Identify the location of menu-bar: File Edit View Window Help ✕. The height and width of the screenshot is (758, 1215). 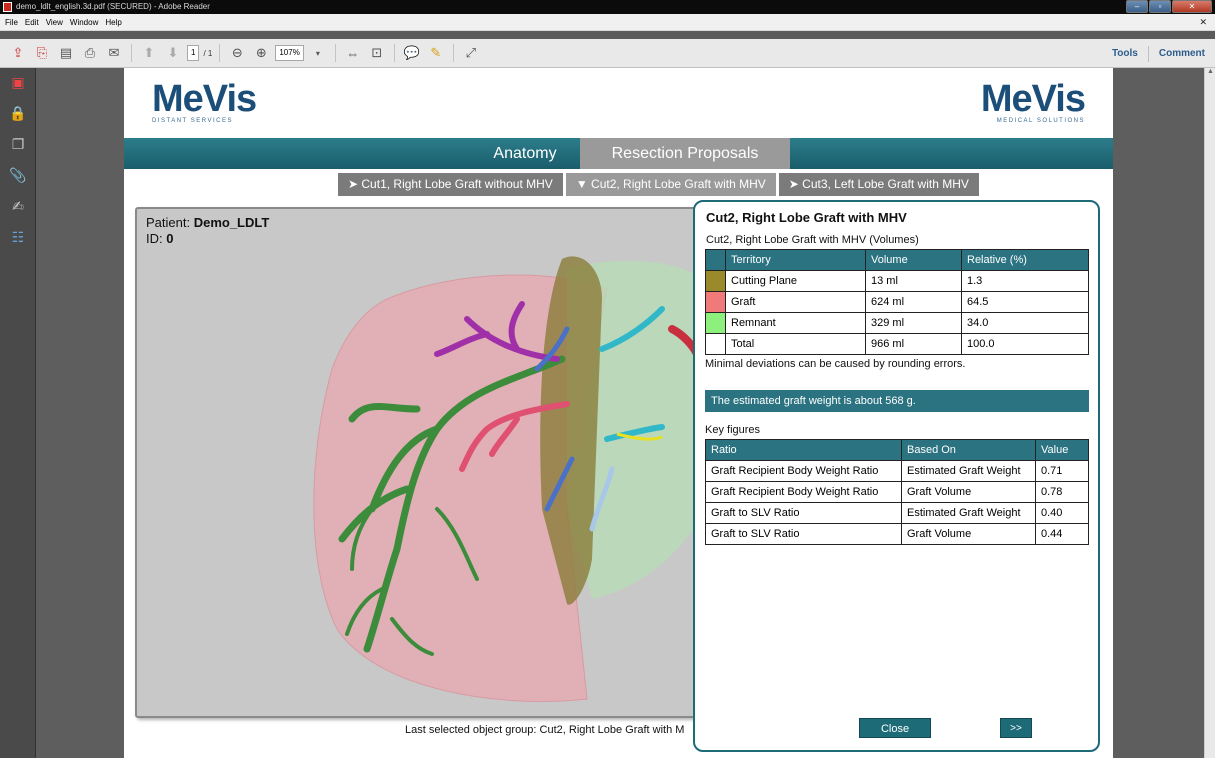
(607, 22).